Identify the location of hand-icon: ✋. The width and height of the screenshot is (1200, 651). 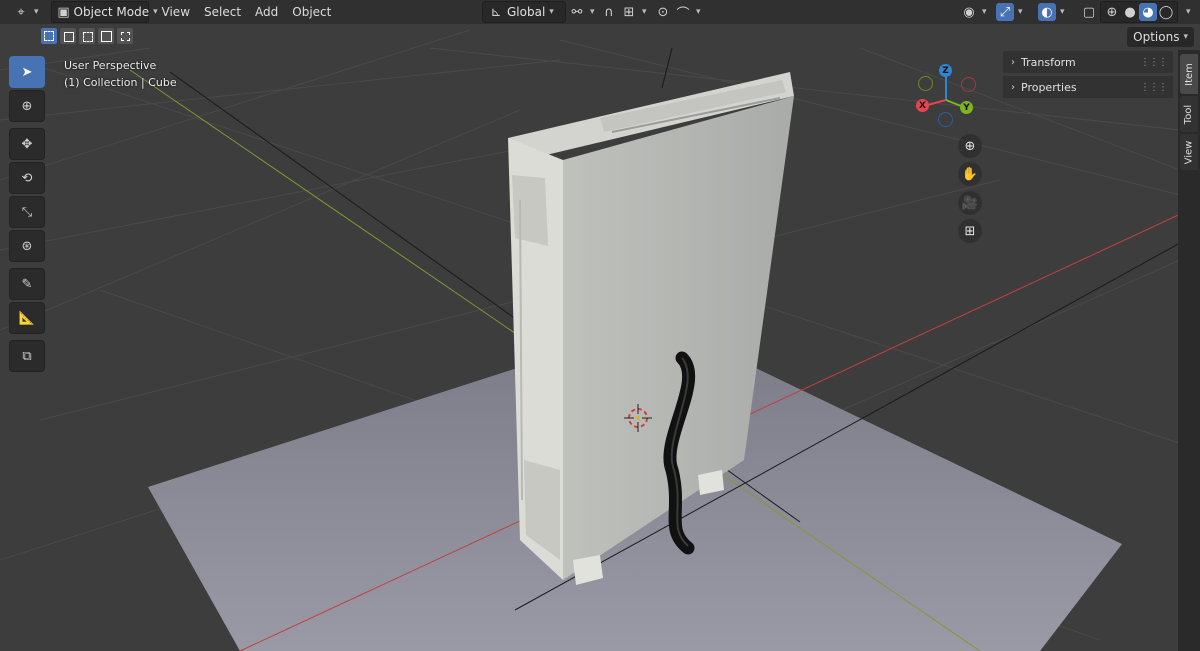
(970, 174).